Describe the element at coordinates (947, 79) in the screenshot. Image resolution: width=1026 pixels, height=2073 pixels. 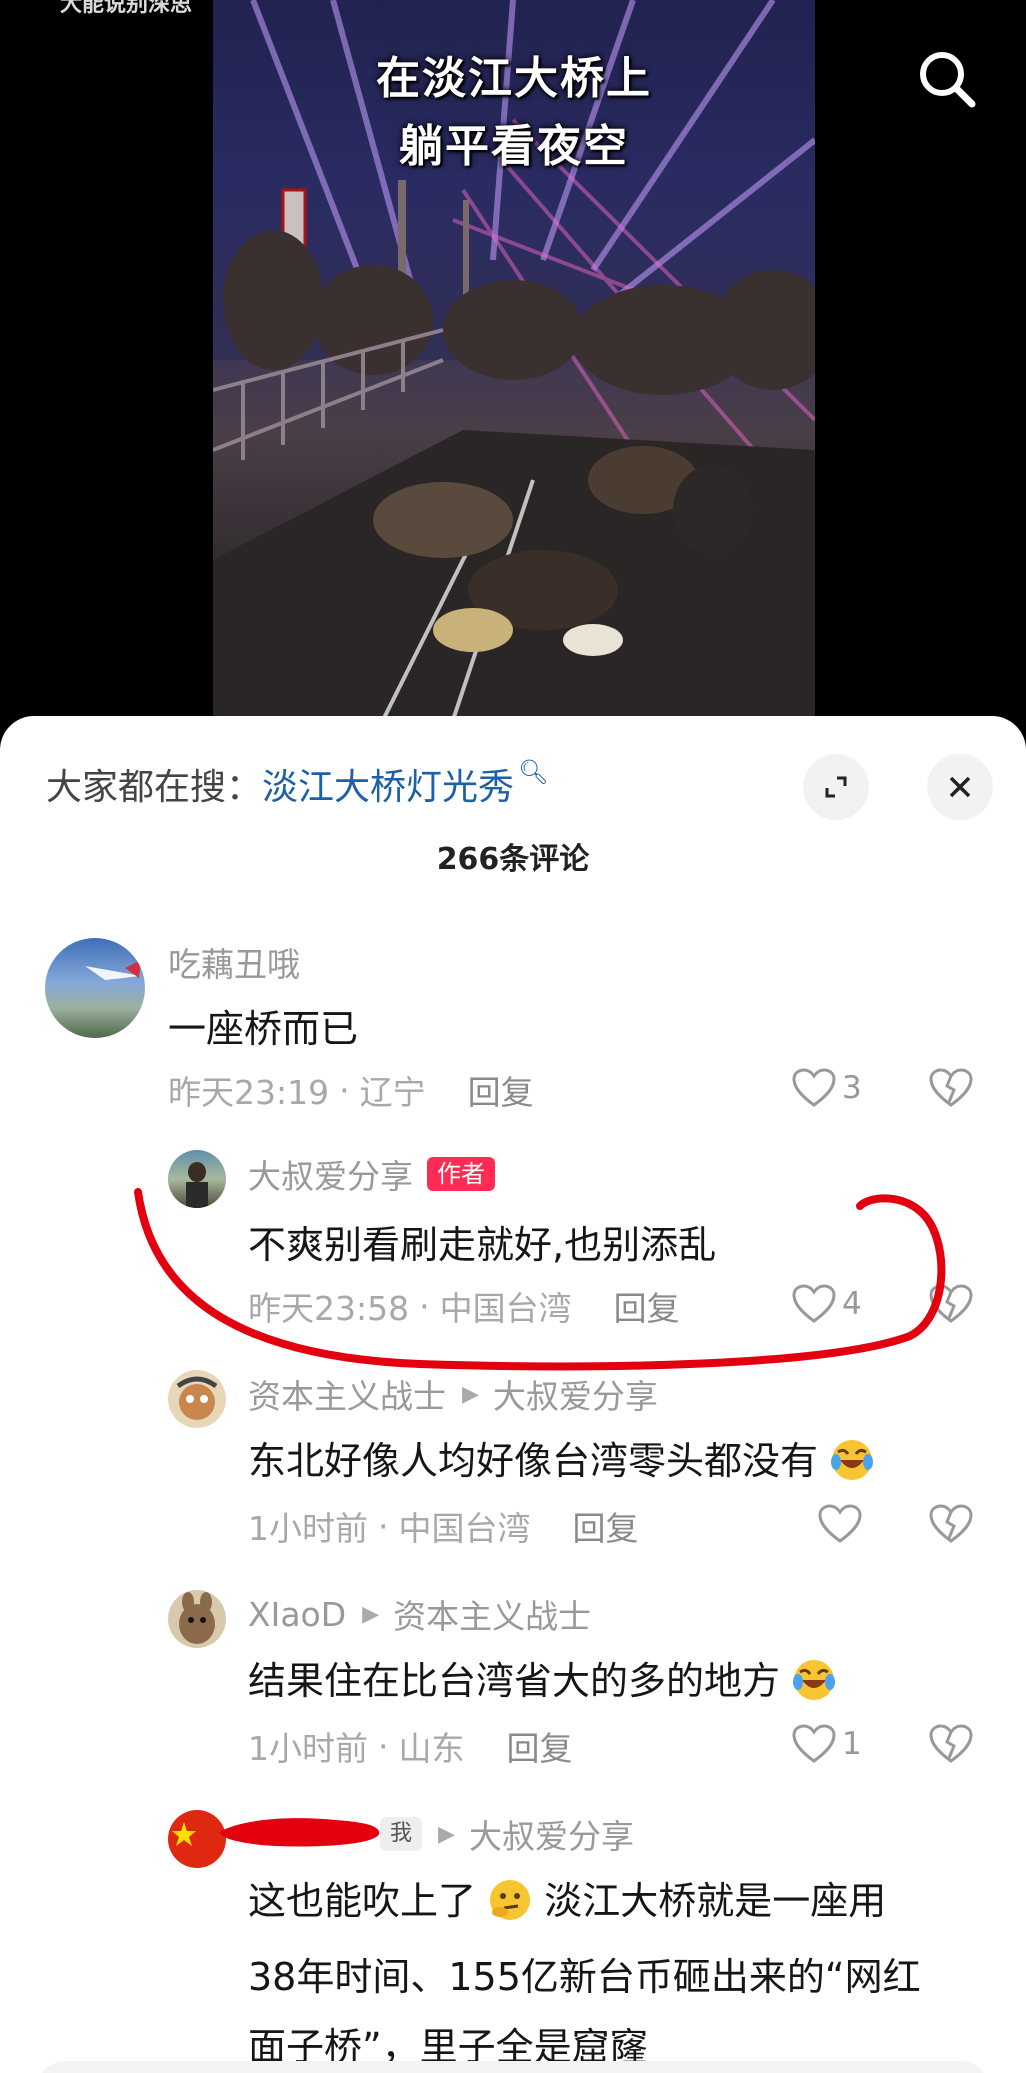
I see `search-icon` at that location.